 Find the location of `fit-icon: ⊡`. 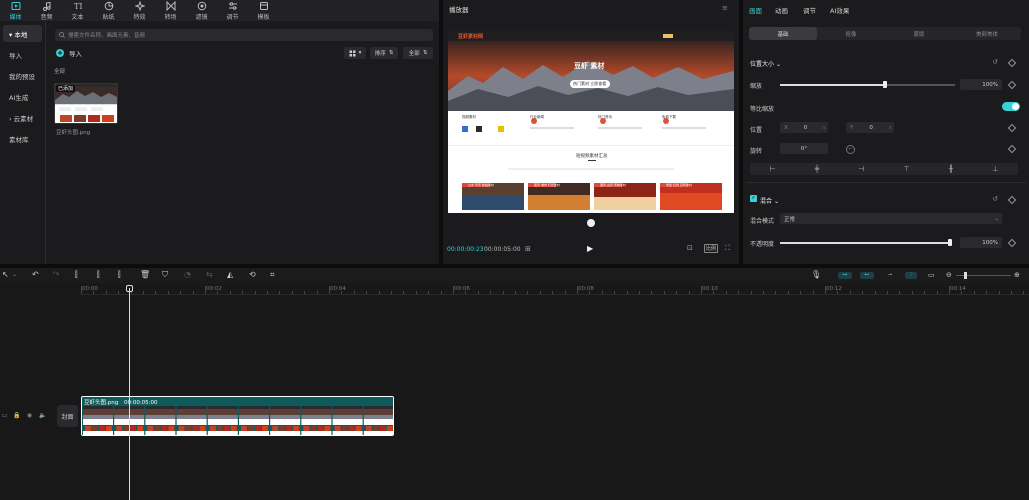

fit-icon: ⊡ is located at coordinates (690, 248).